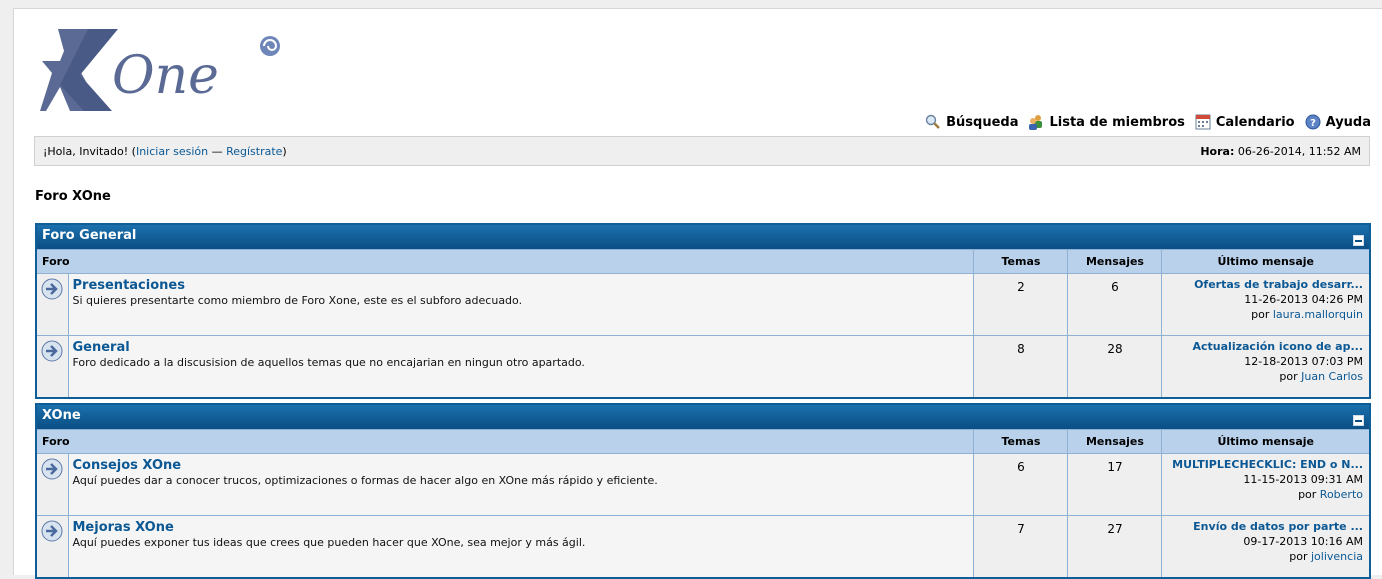 The image size is (1382, 579). Describe the element at coordinates (1021, 547) in the screenshot. I see `topic-count: 7` at that location.